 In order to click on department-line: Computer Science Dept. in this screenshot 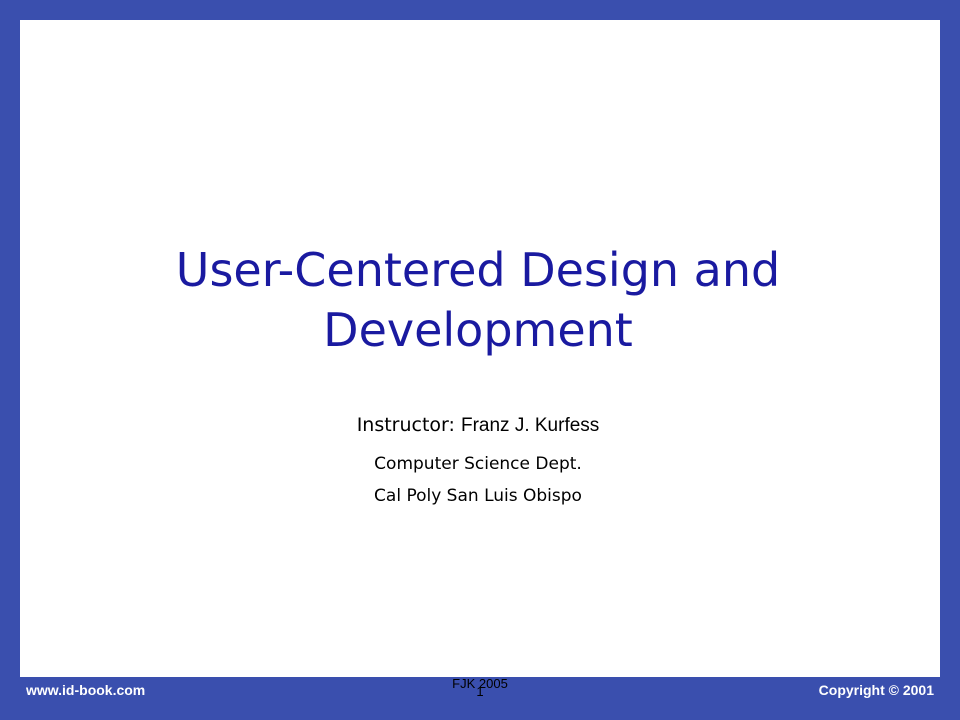, I will do `click(478, 464)`.